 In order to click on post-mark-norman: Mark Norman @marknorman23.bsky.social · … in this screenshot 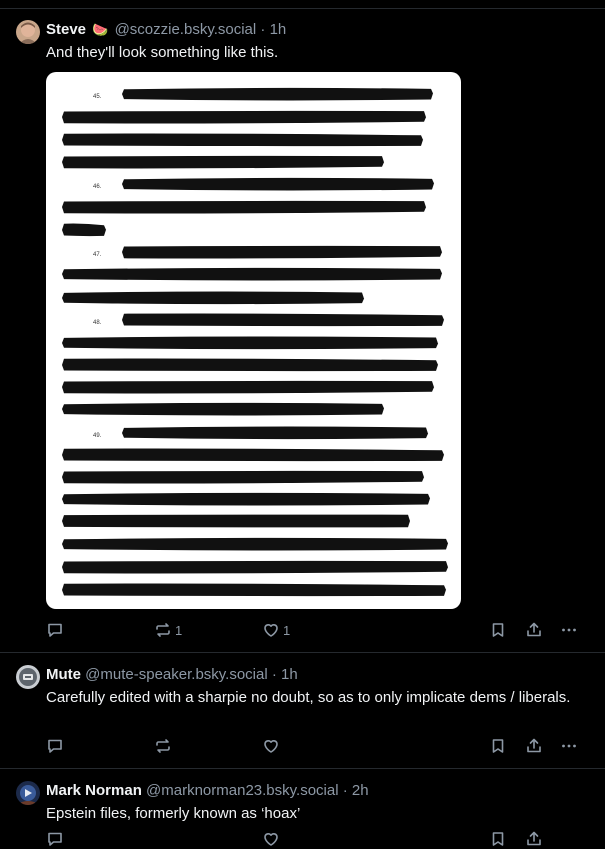, I will do `click(302, 807)`.